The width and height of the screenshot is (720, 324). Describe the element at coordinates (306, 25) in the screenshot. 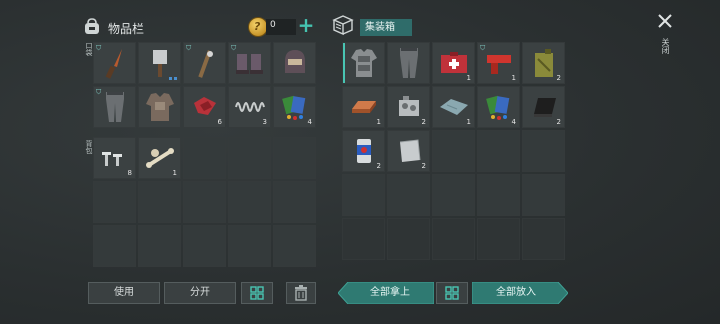

I see `add-coins-button: +` at that location.